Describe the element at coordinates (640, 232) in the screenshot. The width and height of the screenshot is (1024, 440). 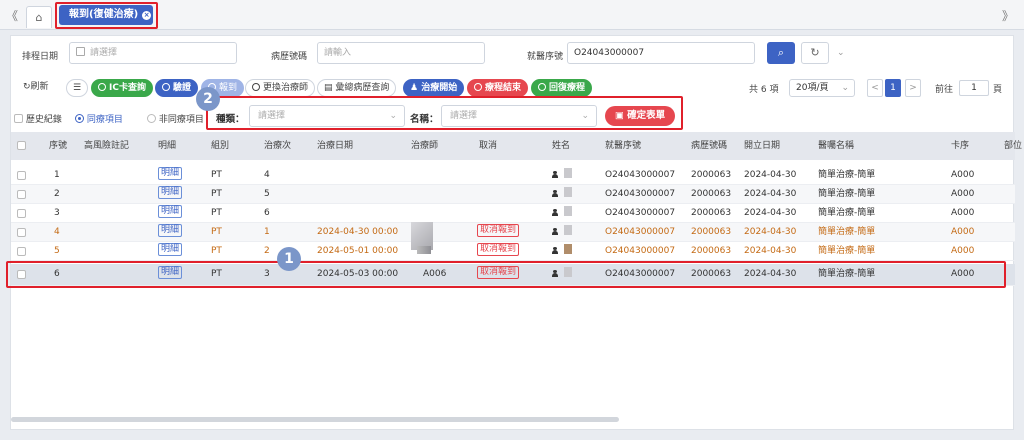
I see `cell-visit-no: O24043000007` at that location.